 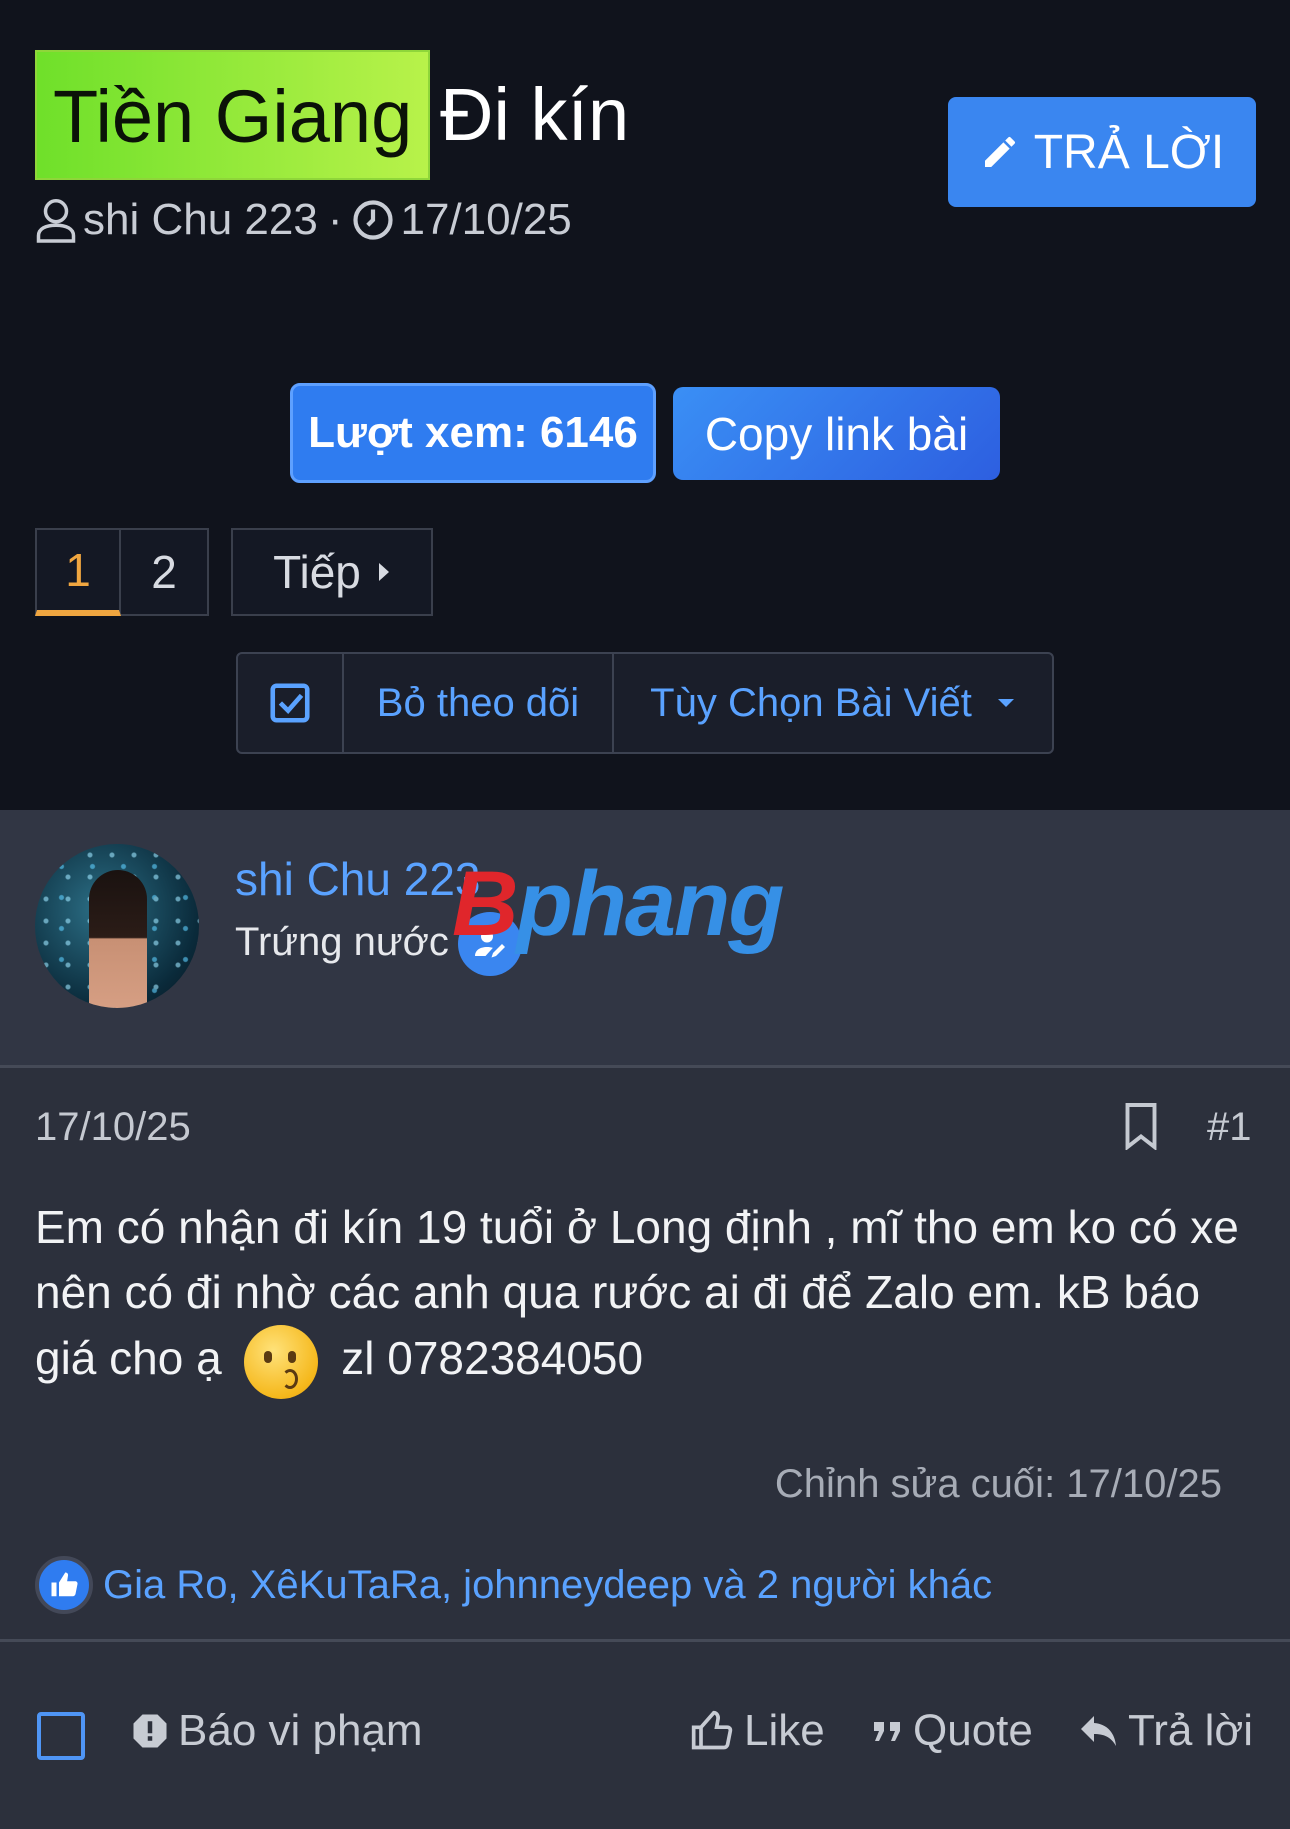 I want to click on reply-arrow-icon, so click(x=1098, y=1731).